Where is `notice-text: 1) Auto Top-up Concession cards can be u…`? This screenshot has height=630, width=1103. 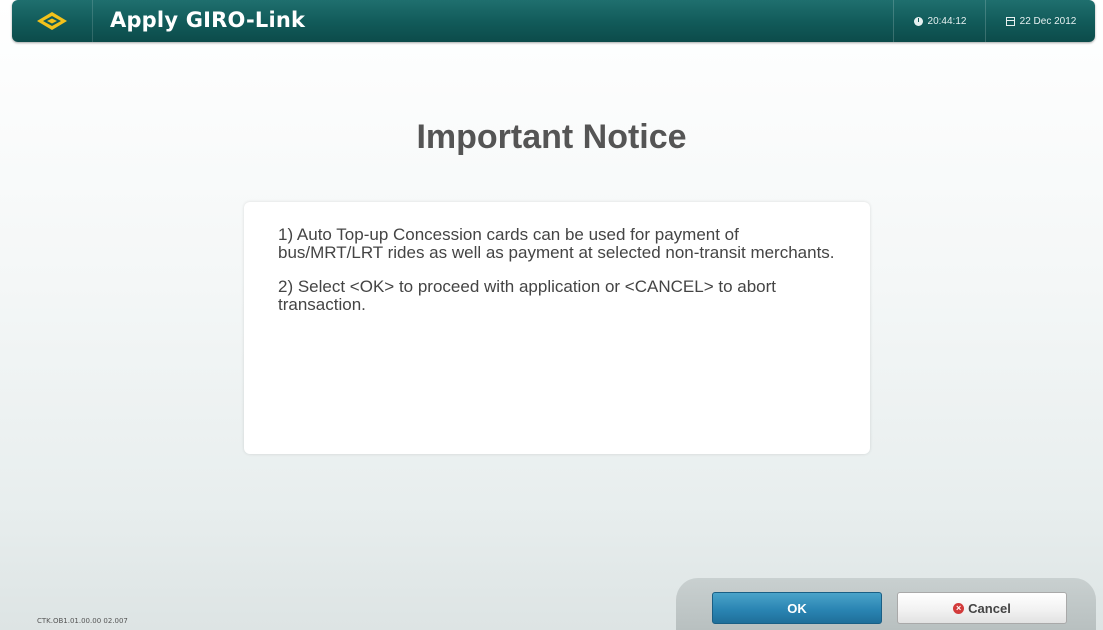 notice-text: 1) Auto Top-up Concession cards can be u… is located at coordinates (558, 278).